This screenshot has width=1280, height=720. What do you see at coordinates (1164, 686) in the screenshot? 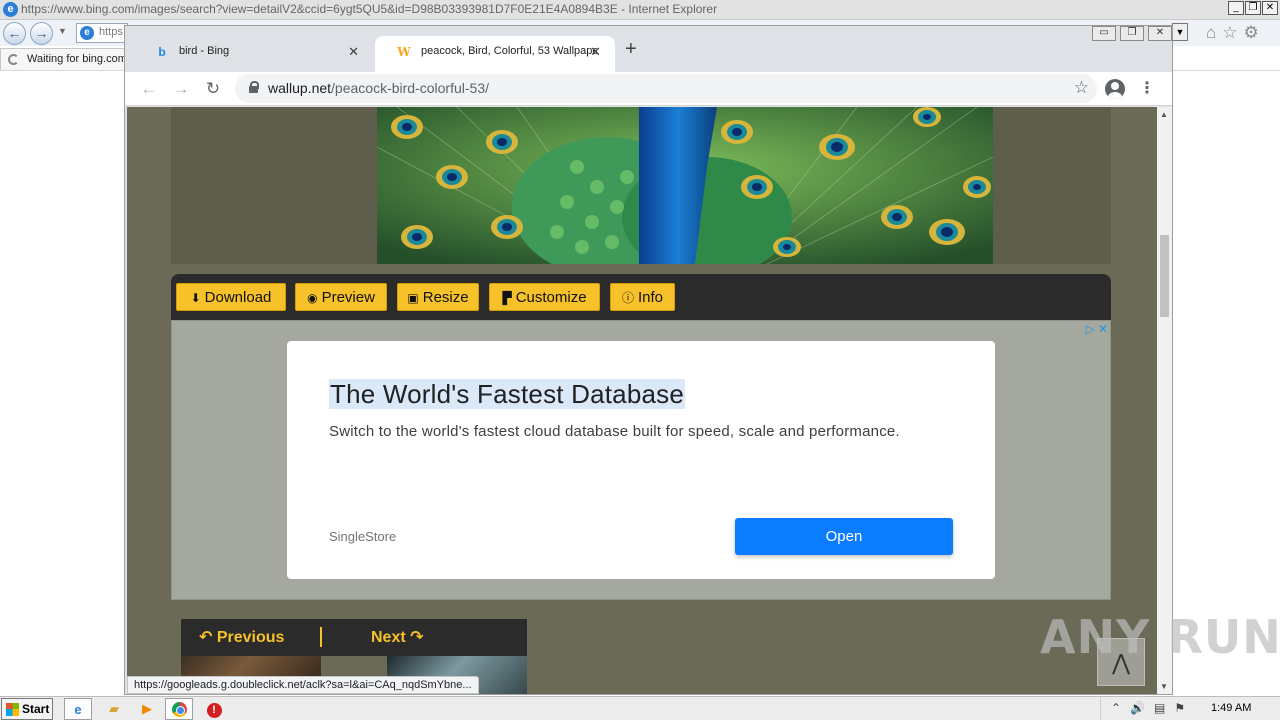
I see `scroll-down-arrow-icon: ▼` at bounding box center [1164, 686].